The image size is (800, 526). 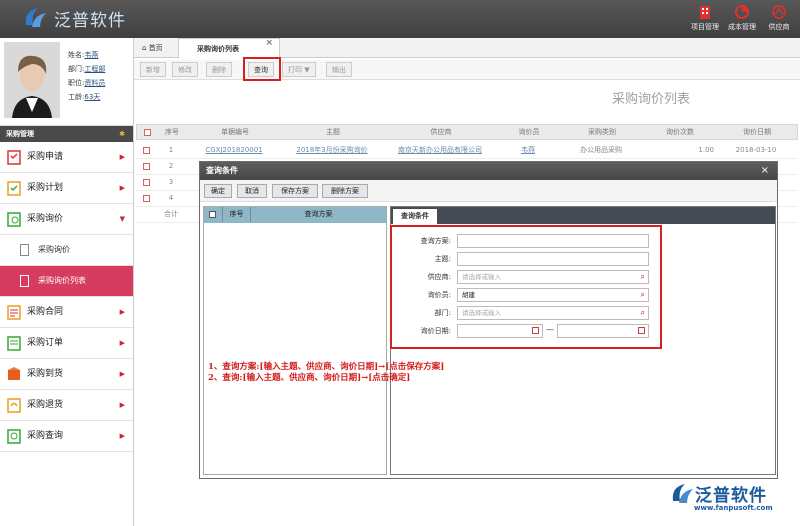 What do you see at coordinates (742, 27) in the screenshot?
I see `cost-management-label: 成本管理` at bounding box center [742, 27].